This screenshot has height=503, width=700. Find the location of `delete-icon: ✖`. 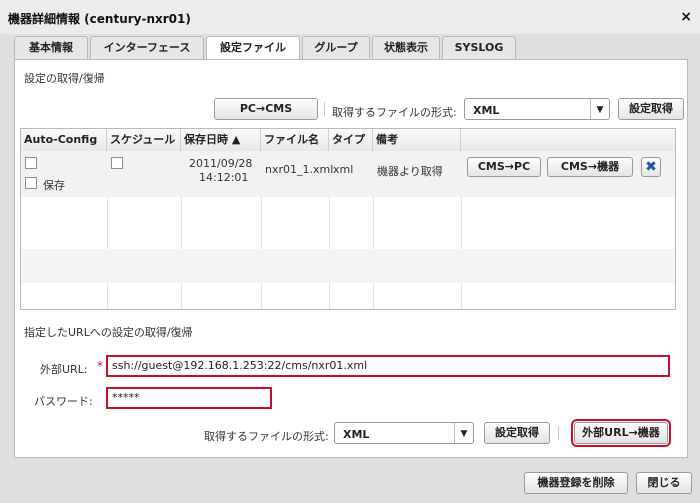

delete-icon: ✖ is located at coordinates (651, 167).